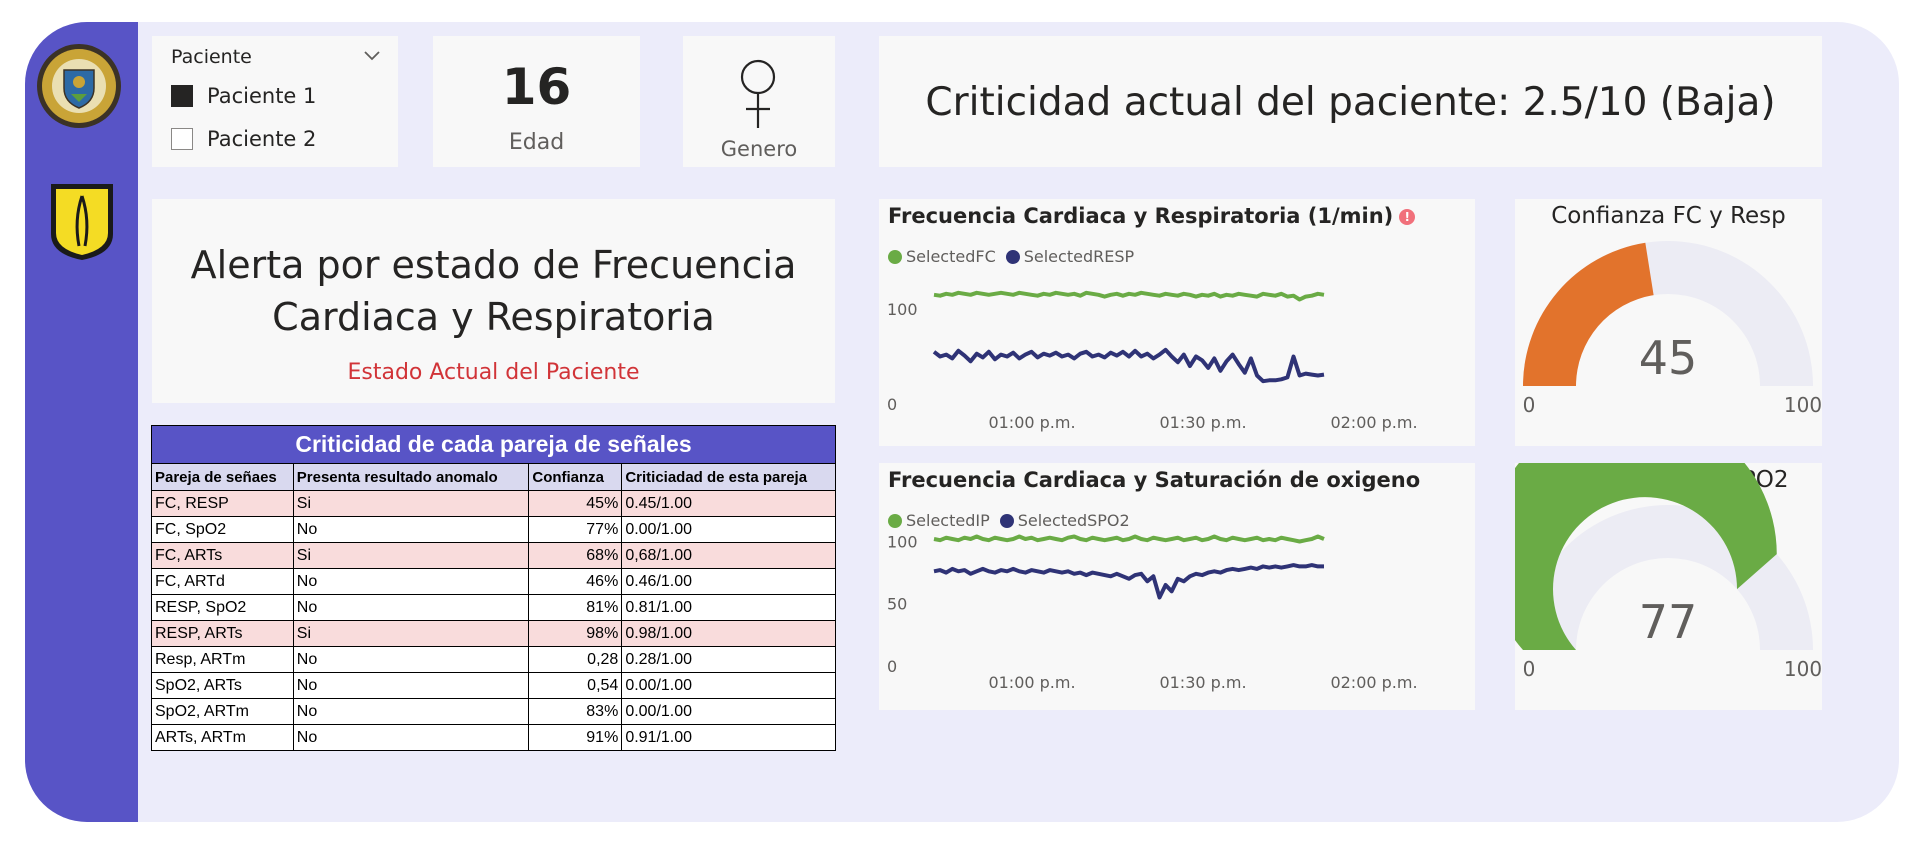  I want to click on table-row: SpO2, ARTs No 0,54 0.00/1.00, so click(493, 685).